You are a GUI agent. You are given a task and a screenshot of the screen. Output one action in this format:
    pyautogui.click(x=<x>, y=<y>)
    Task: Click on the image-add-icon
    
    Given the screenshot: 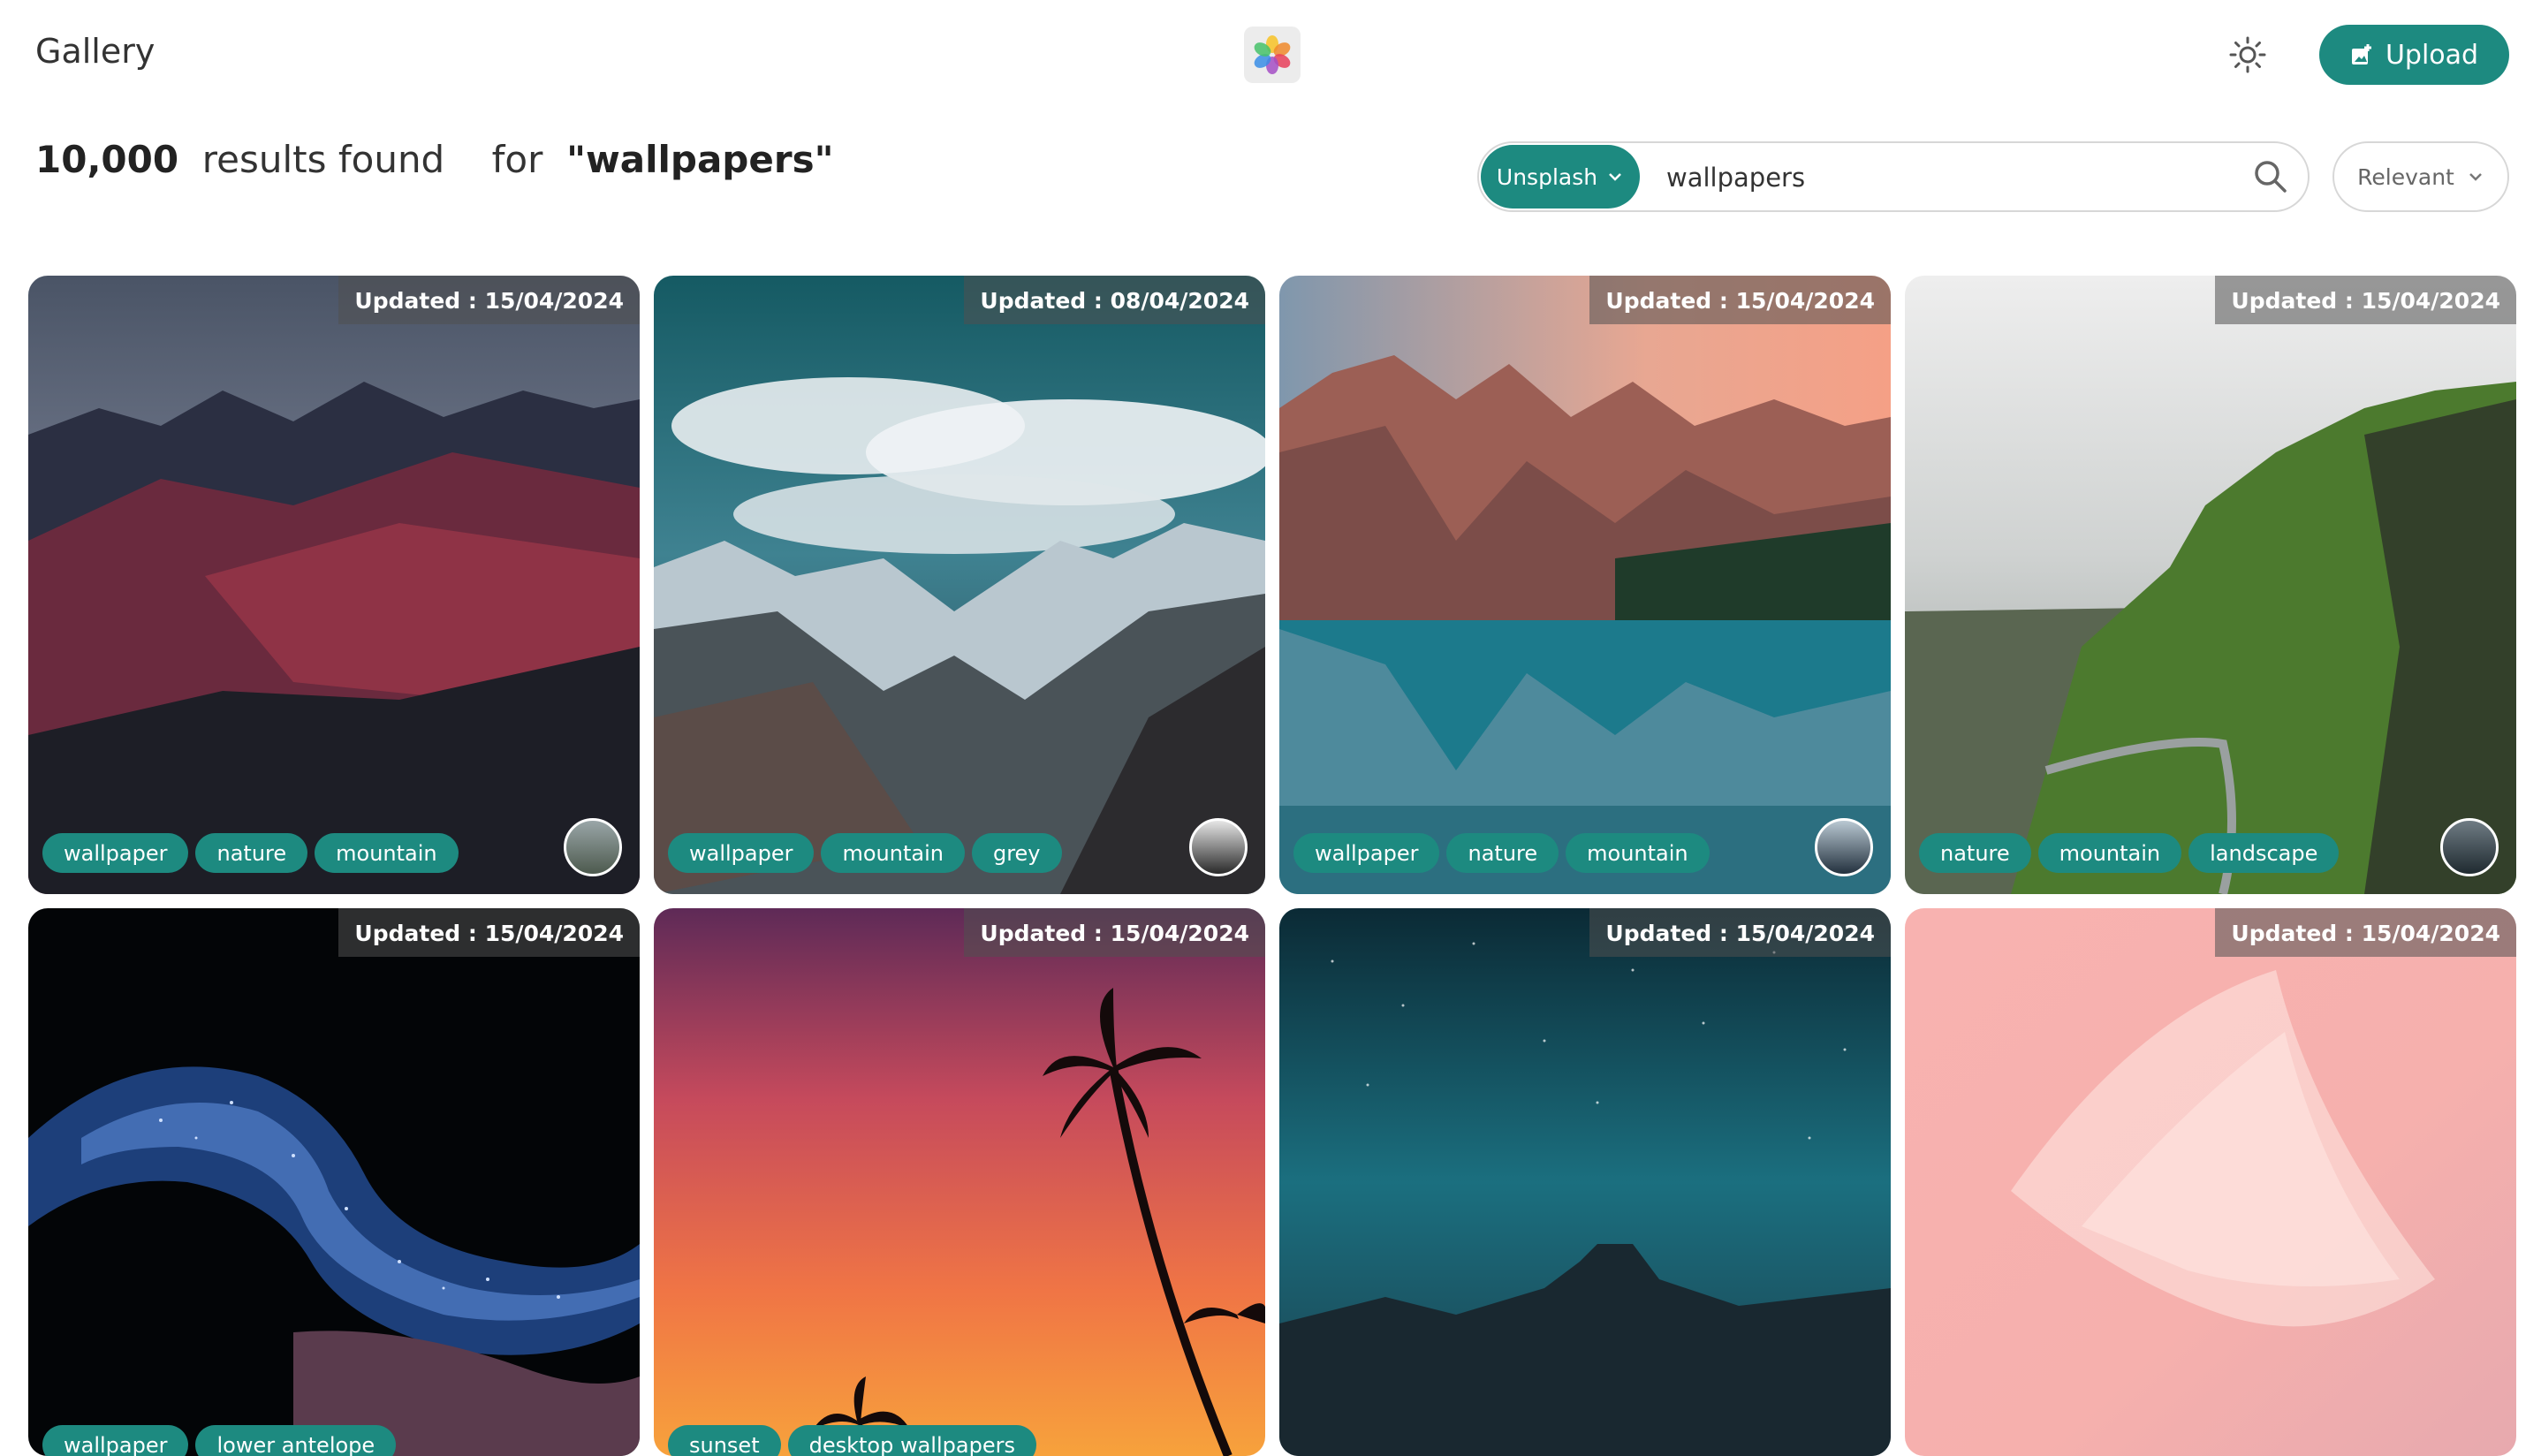 What is the action you would take?
    pyautogui.click(x=2361, y=54)
    